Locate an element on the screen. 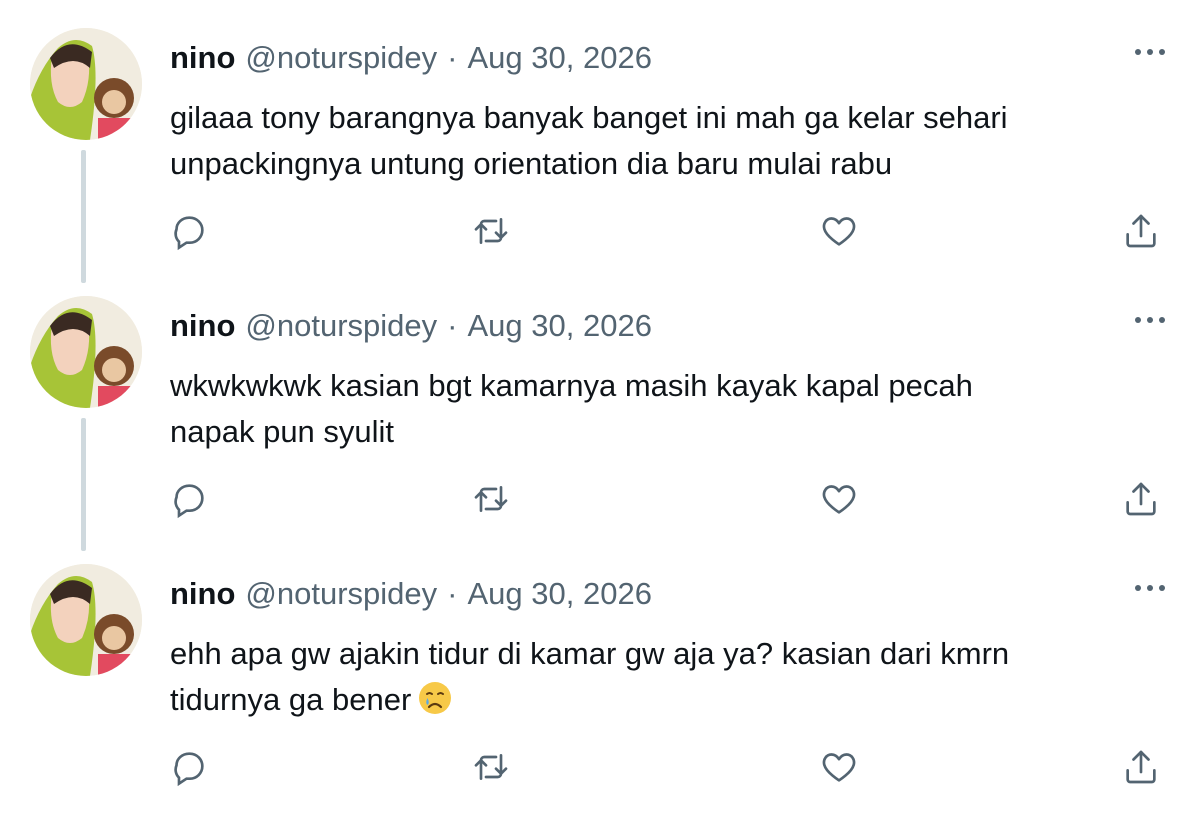  tweet-text-fragment: tidurnya ga bener is located at coordinates (291, 699).